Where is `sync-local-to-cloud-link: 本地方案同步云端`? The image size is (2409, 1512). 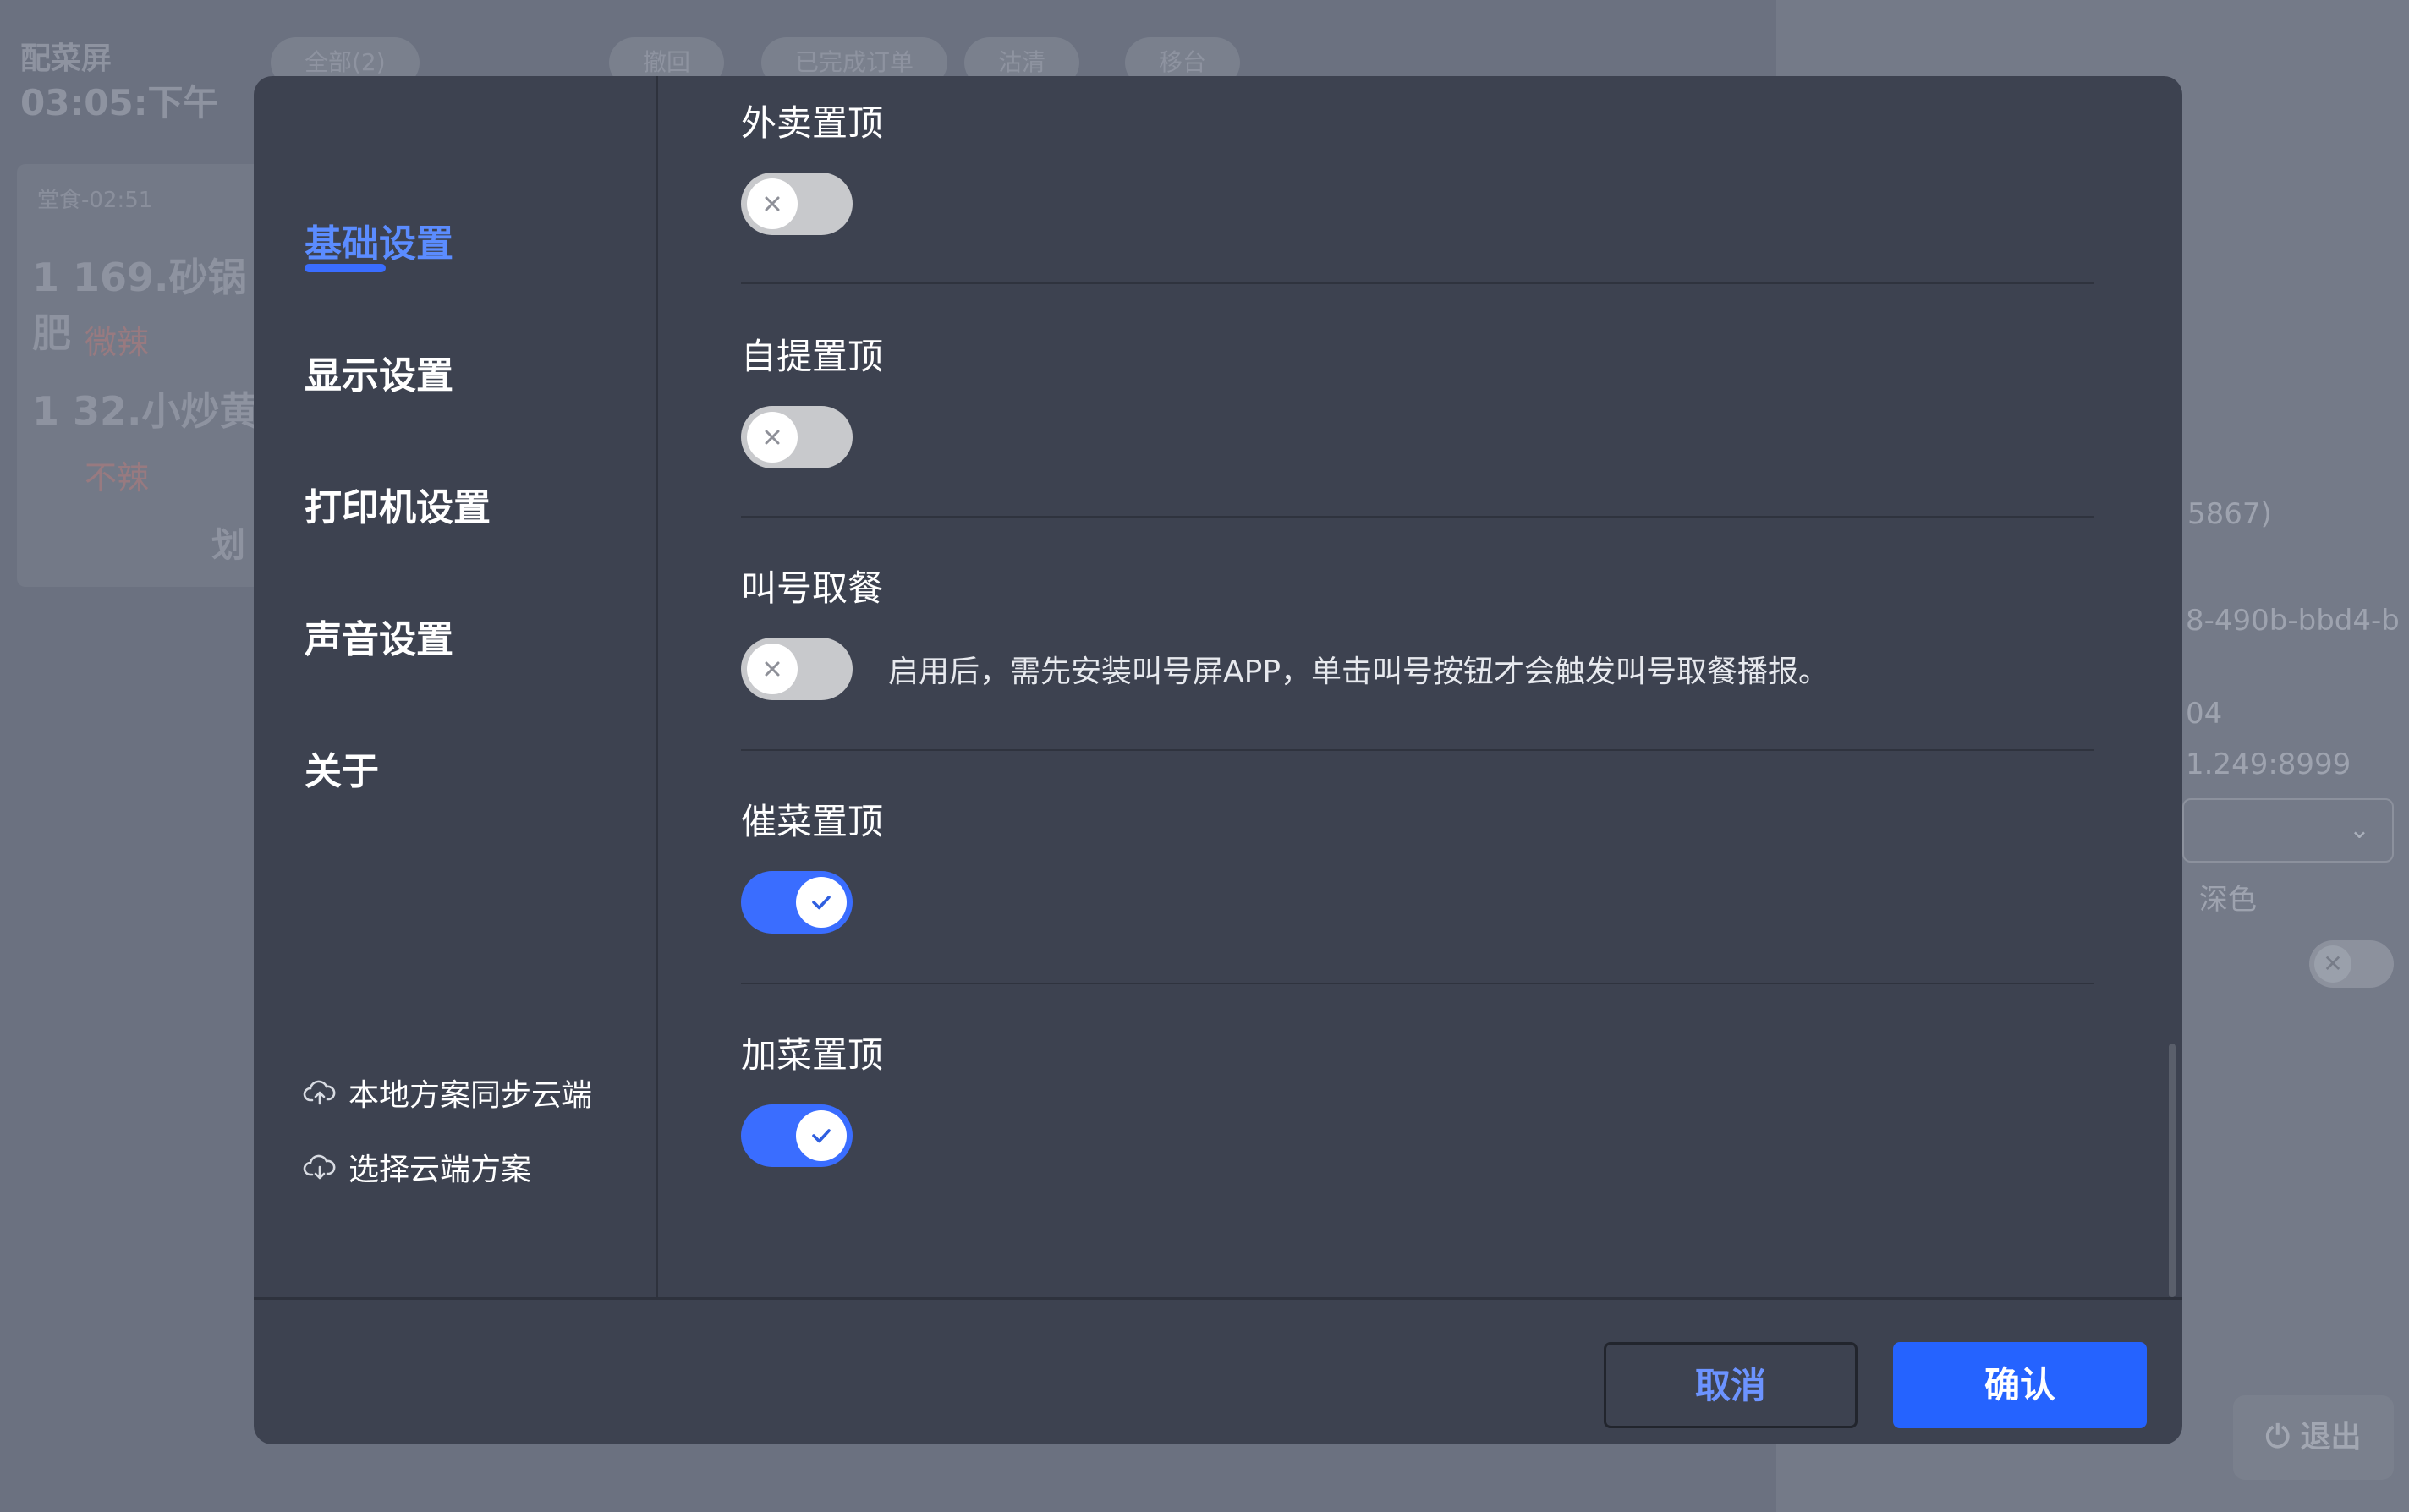
sync-local-to-cloud-link: 本地方案同步云端 is located at coordinates (447, 1093).